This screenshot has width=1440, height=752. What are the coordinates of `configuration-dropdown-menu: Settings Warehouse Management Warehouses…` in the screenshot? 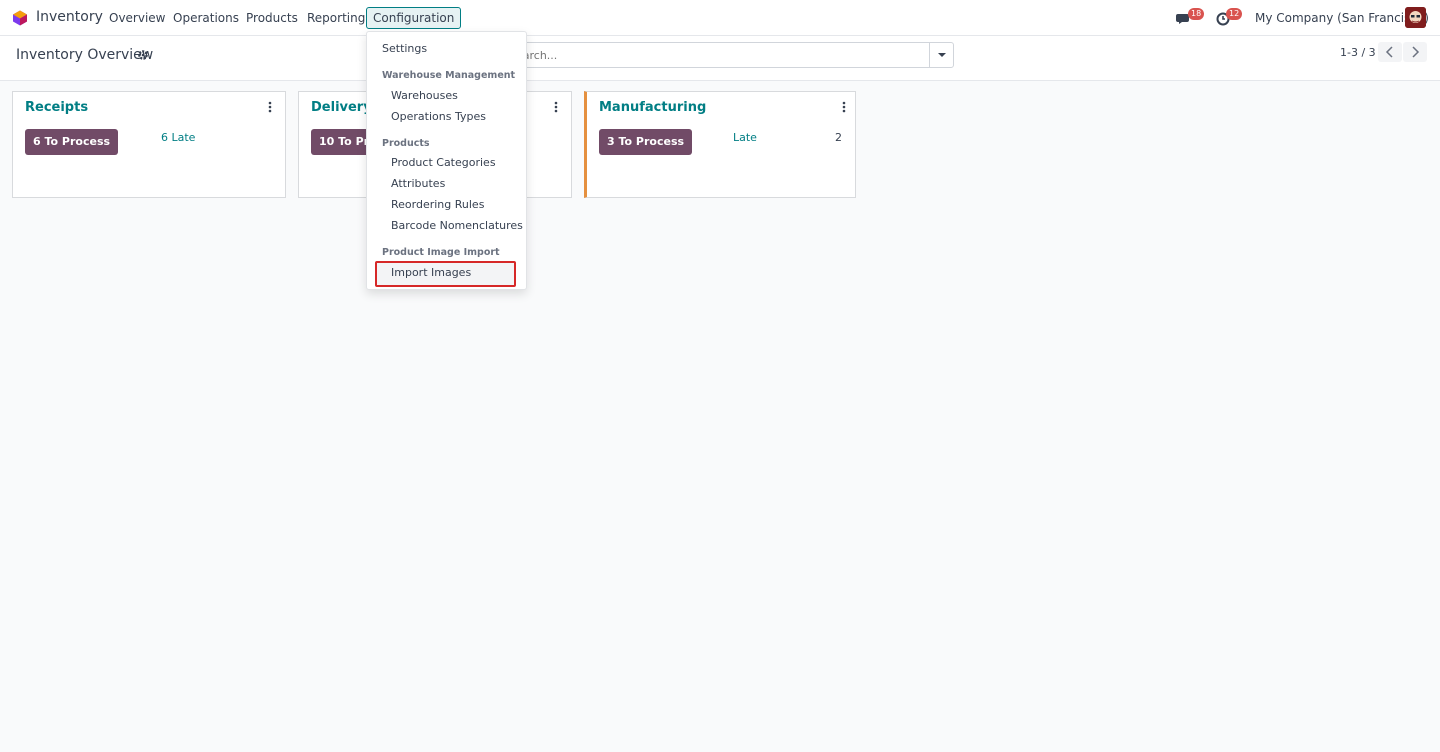 It's located at (446, 160).